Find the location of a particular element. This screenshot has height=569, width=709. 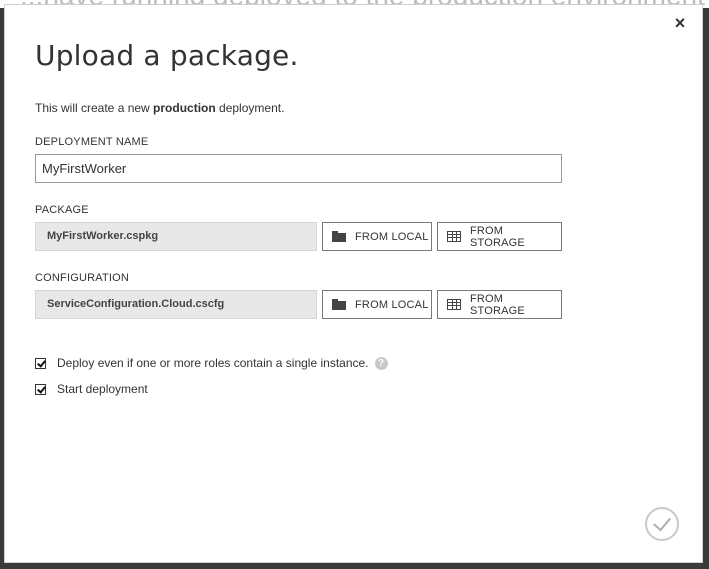

configuration-label: CONFIGURATION is located at coordinates (82, 278).